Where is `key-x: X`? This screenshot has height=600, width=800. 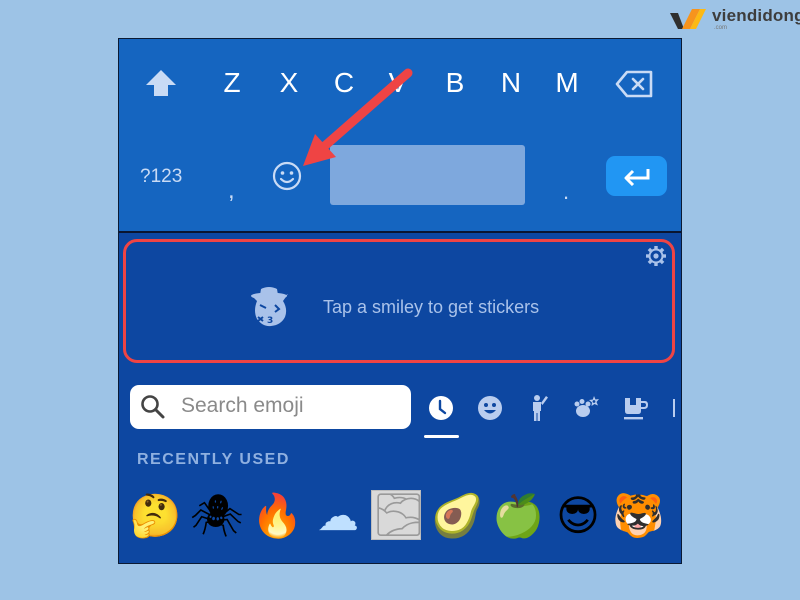
key-x: X is located at coordinates (289, 83).